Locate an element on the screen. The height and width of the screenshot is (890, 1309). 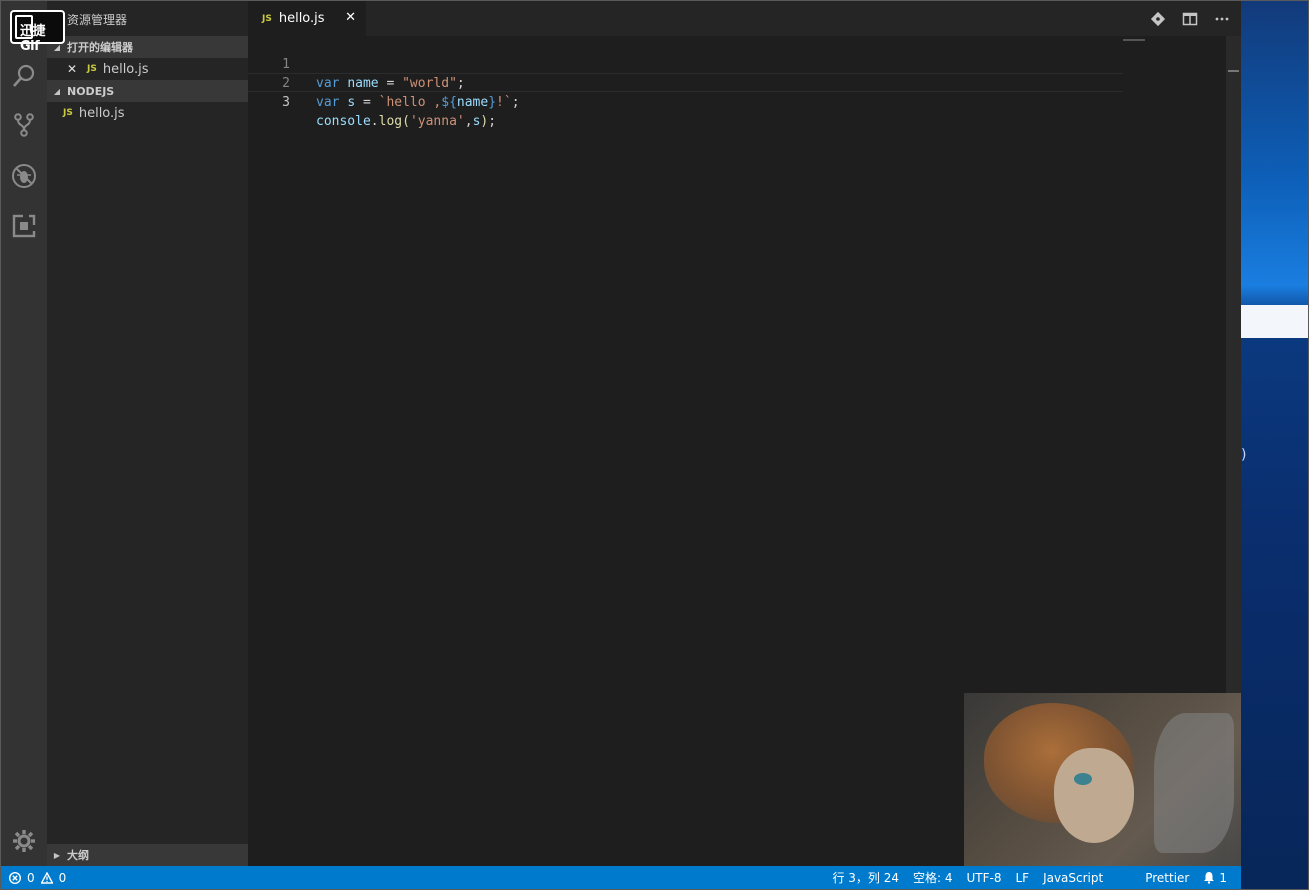
minimap-line is located at coordinates (1134, 40).